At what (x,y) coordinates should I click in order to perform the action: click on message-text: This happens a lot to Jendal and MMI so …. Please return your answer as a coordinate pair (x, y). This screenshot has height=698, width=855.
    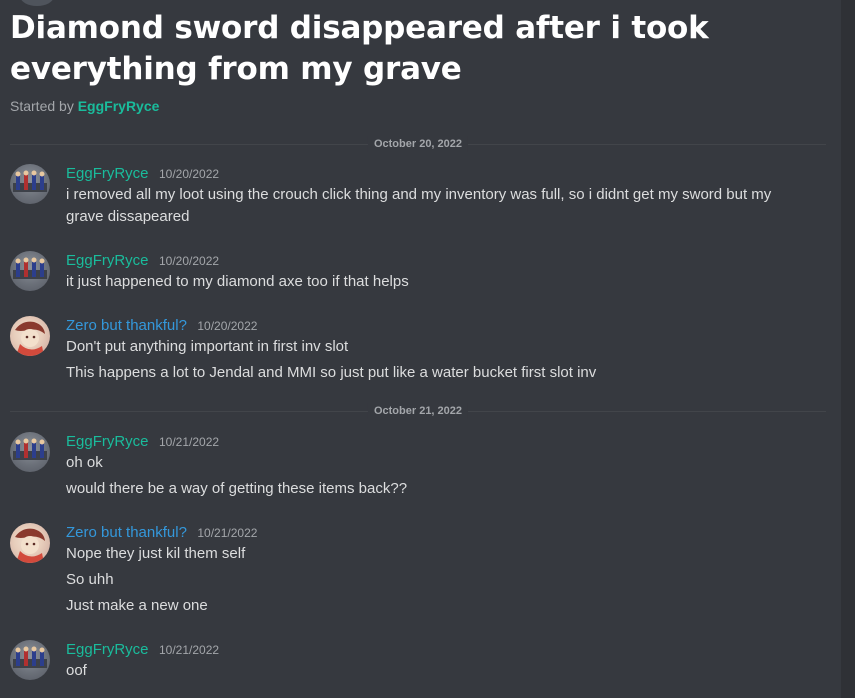
    Looking at the image, I should click on (331, 372).